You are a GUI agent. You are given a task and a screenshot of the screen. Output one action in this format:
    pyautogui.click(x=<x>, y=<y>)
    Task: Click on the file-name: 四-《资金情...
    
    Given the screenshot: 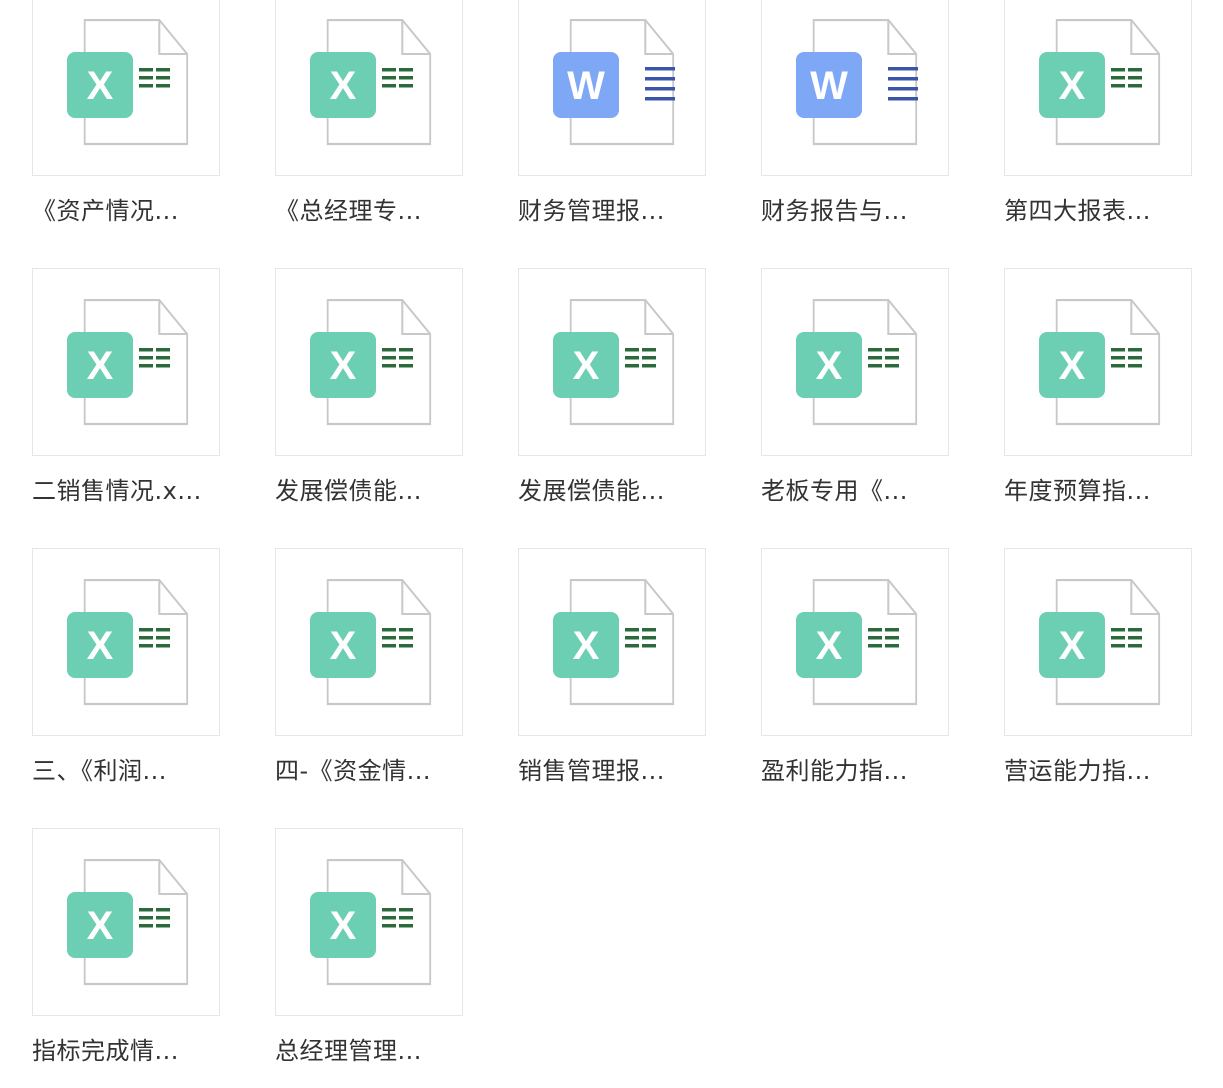 What is the action you would take?
    pyautogui.click(x=369, y=771)
    